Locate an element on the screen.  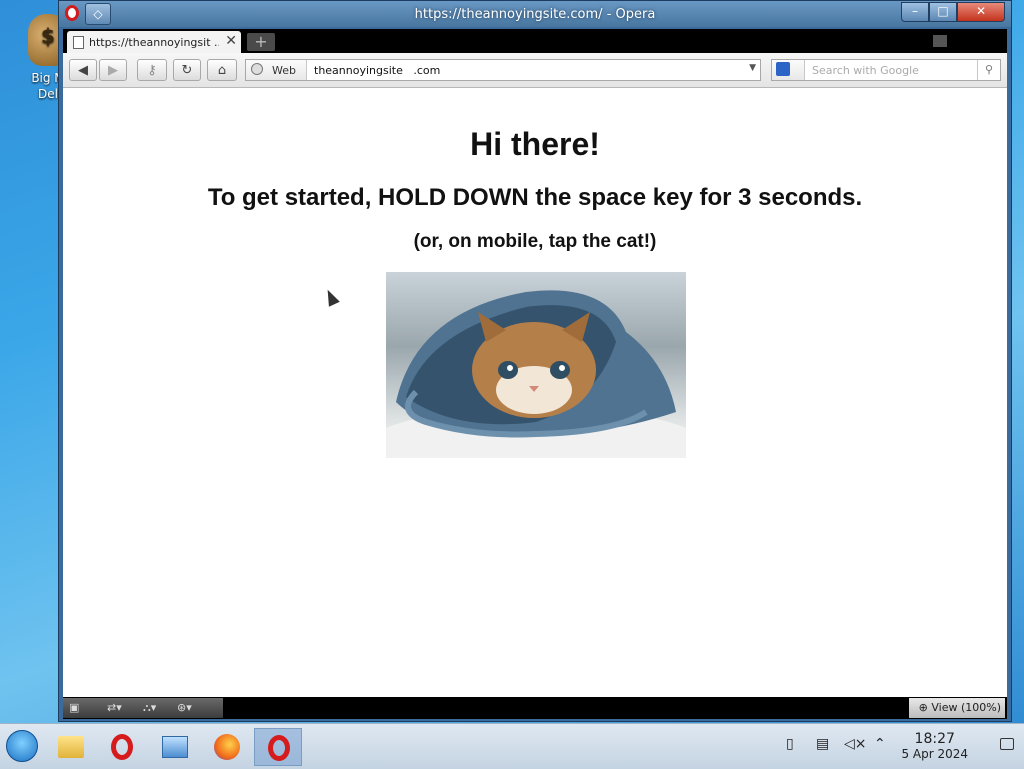
share-icon: ⛬▾ is located at coordinates (149, 708).